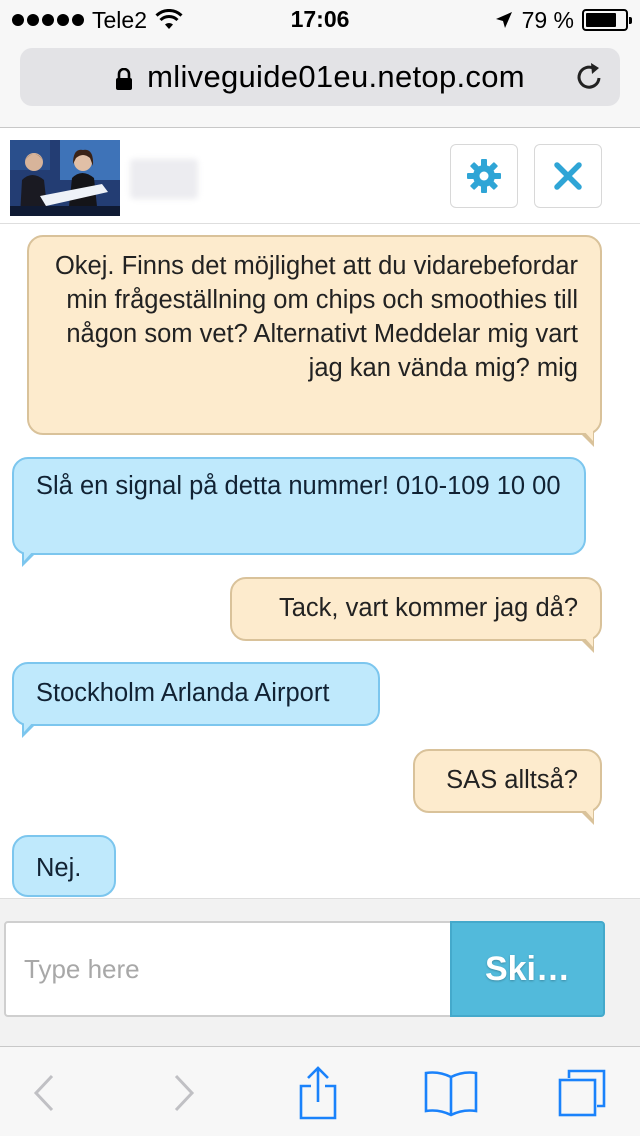 The height and width of the screenshot is (1136, 640). What do you see at coordinates (320, 176) in the screenshot?
I see `chat-header` at bounding box center [320, 176].